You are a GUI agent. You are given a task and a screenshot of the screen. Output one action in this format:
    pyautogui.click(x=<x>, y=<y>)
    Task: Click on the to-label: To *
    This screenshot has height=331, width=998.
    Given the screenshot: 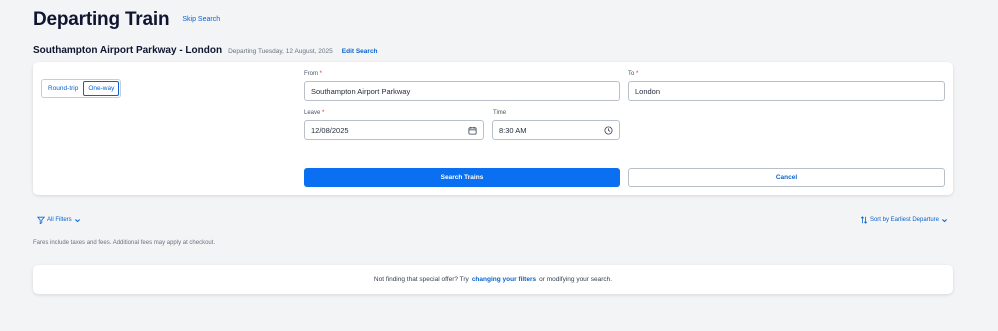 What is the action you would take?
    pyautogui.click(x=633, y=74)
    